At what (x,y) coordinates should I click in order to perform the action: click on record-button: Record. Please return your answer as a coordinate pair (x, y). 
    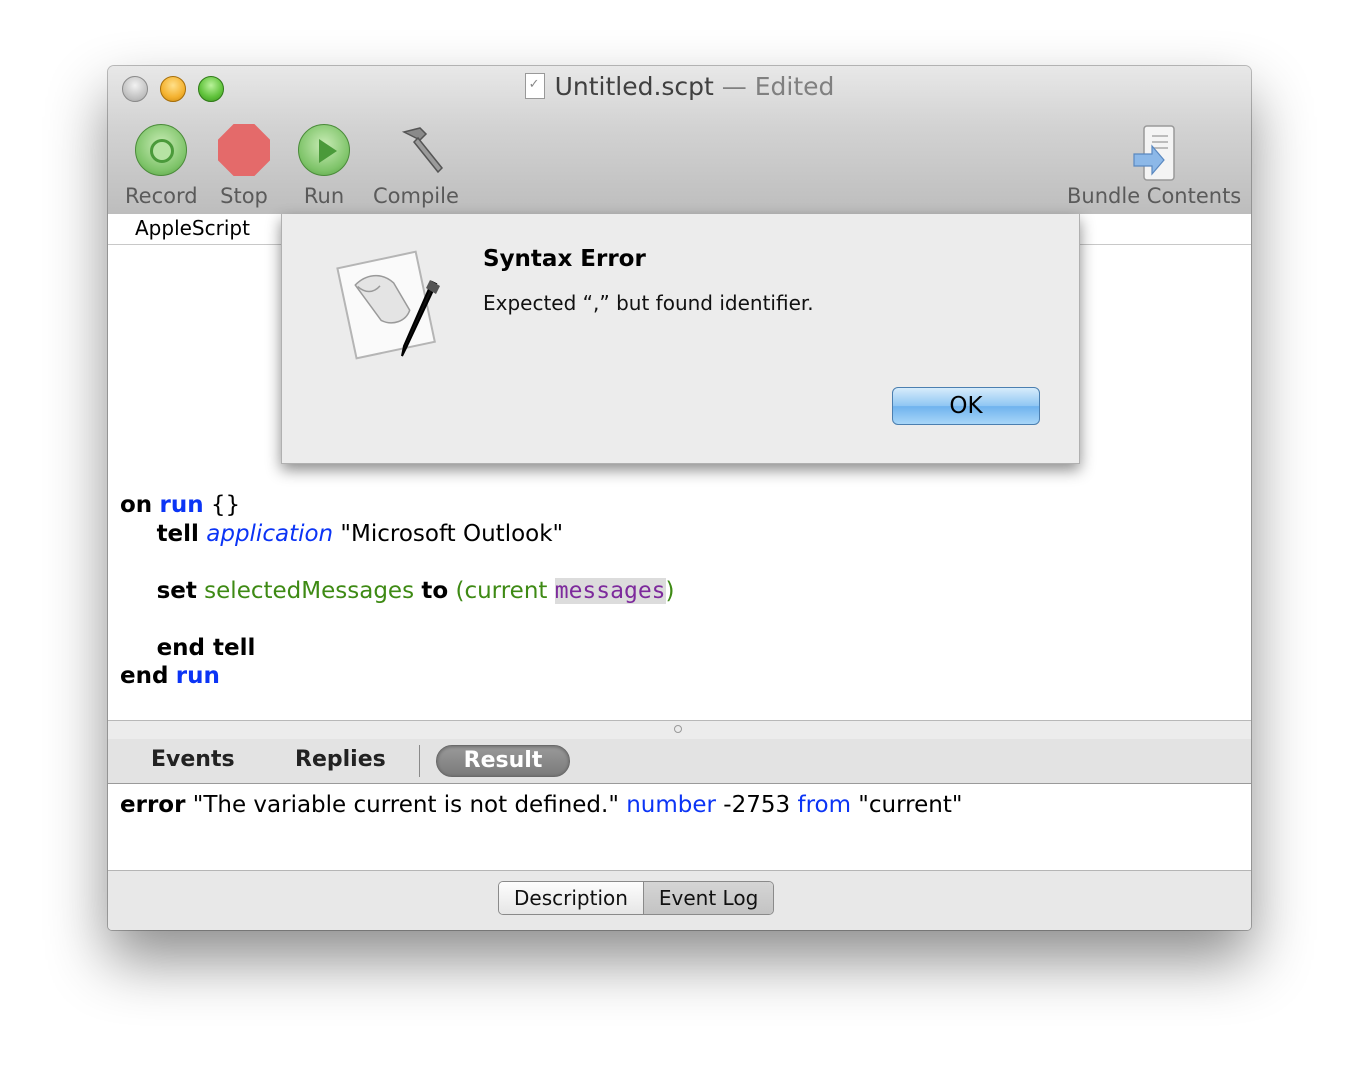
    Looking at the image, I should click on (161, 166).